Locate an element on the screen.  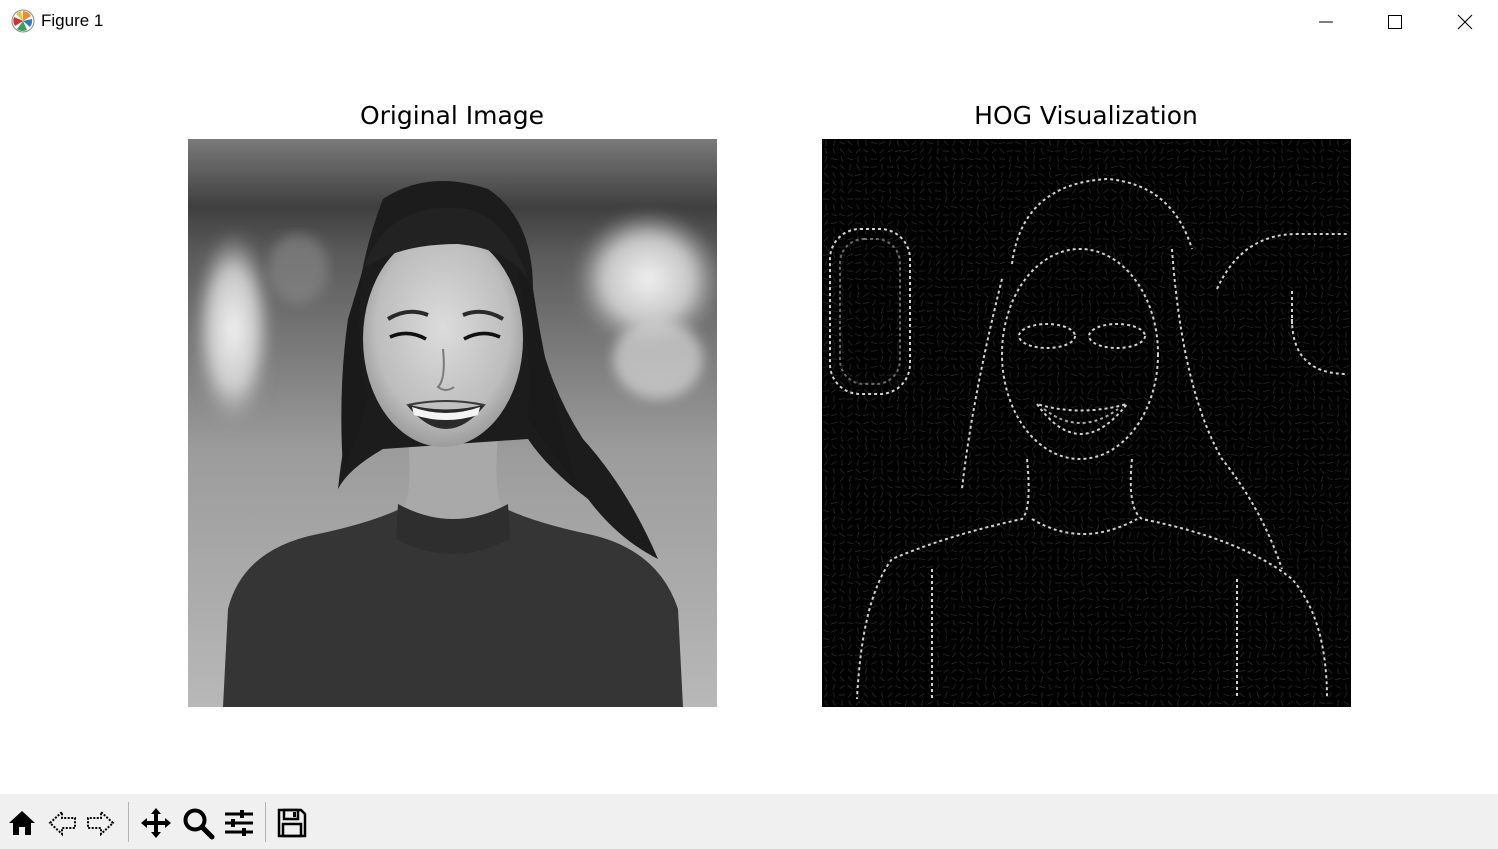
zoom-button is located at coordinates (198, 823).